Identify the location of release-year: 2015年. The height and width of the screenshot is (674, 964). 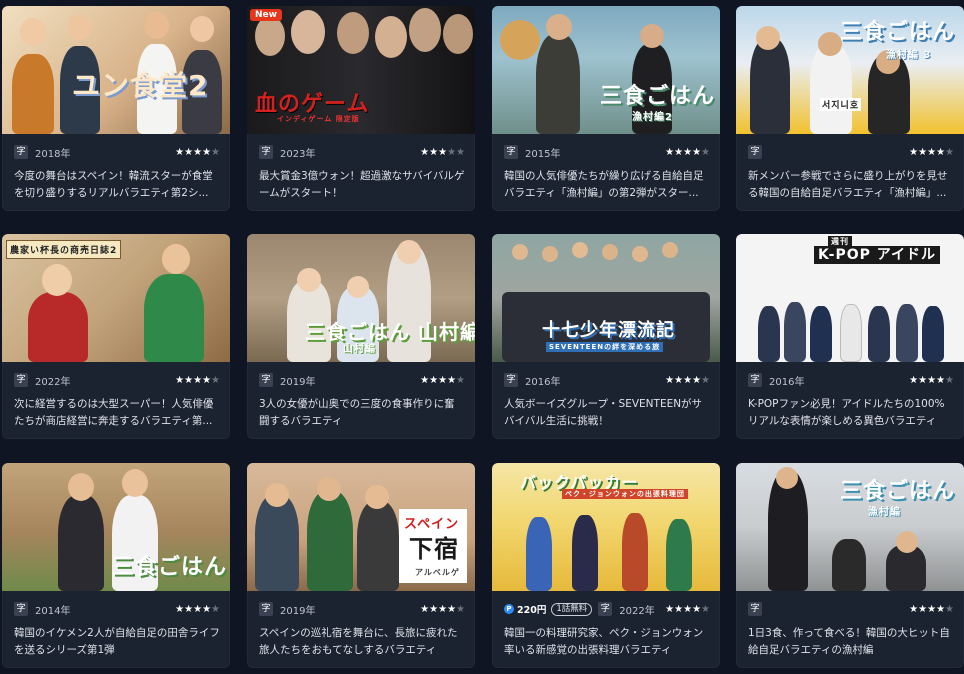
(543, 154).